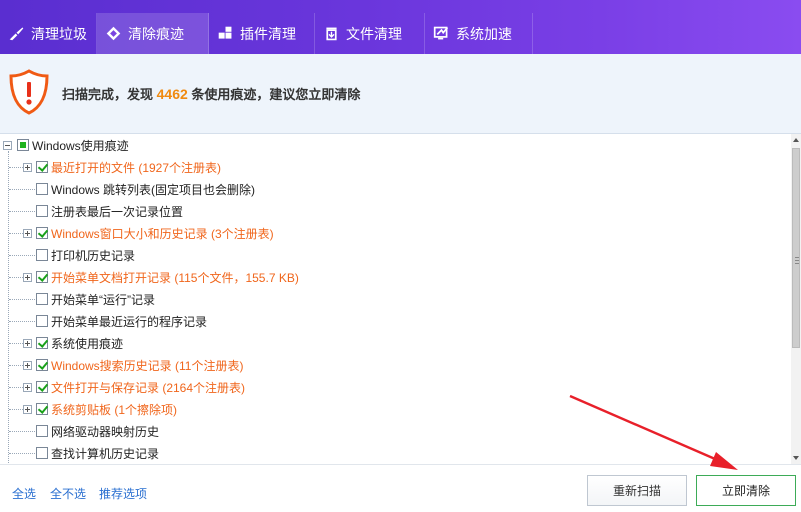  I want to click on tree-root: Windows使用痕迹, so click(73, 145).